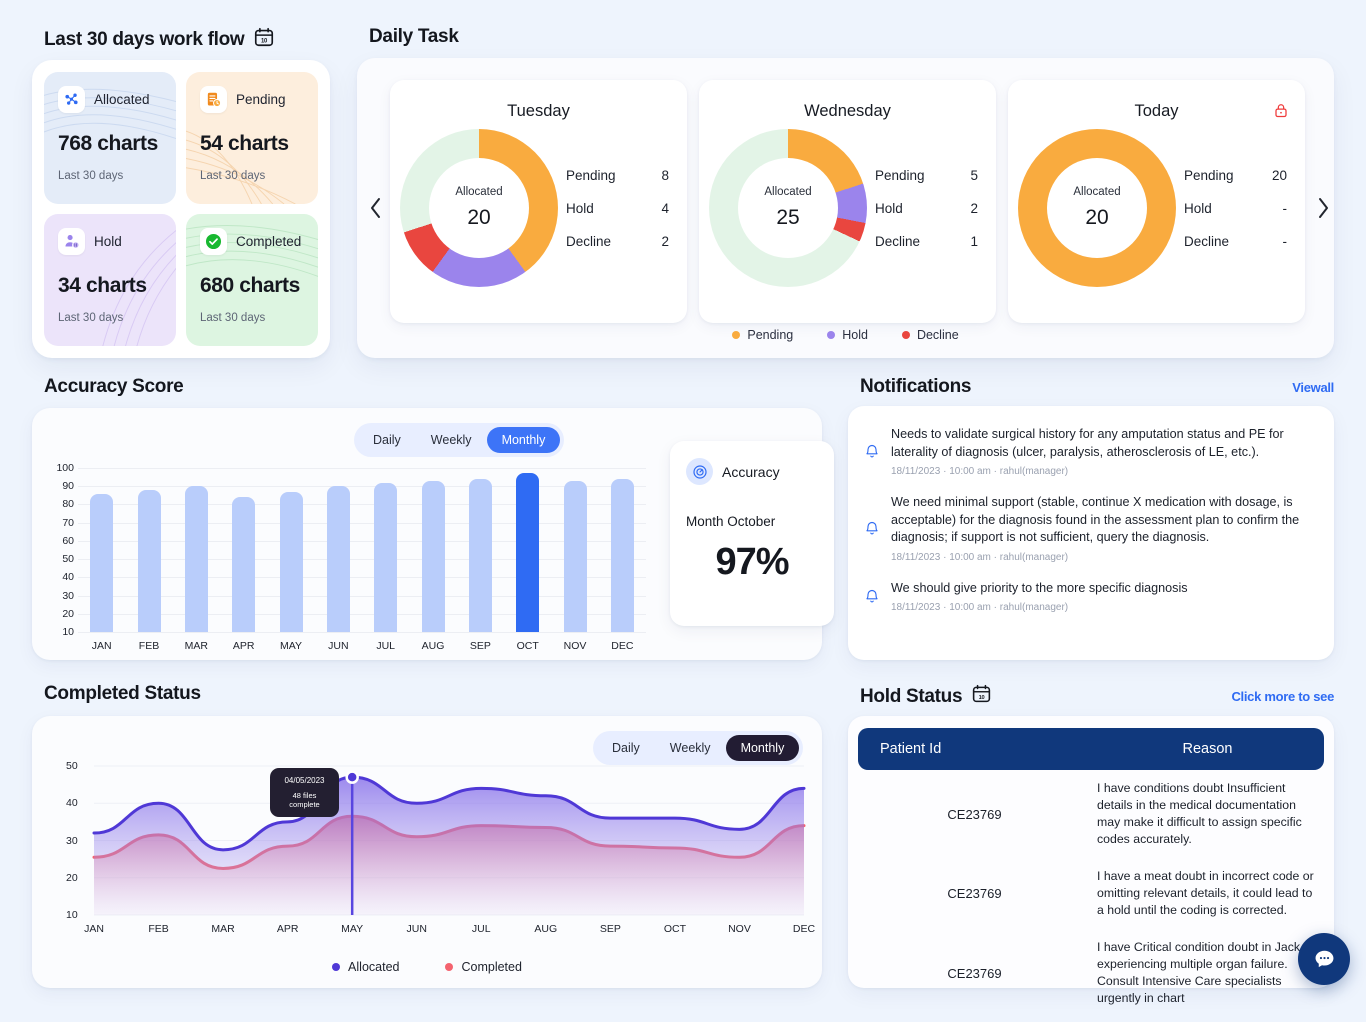  I want to click on notifications-section-title: Notifications Viewall, so click(1097, 387).